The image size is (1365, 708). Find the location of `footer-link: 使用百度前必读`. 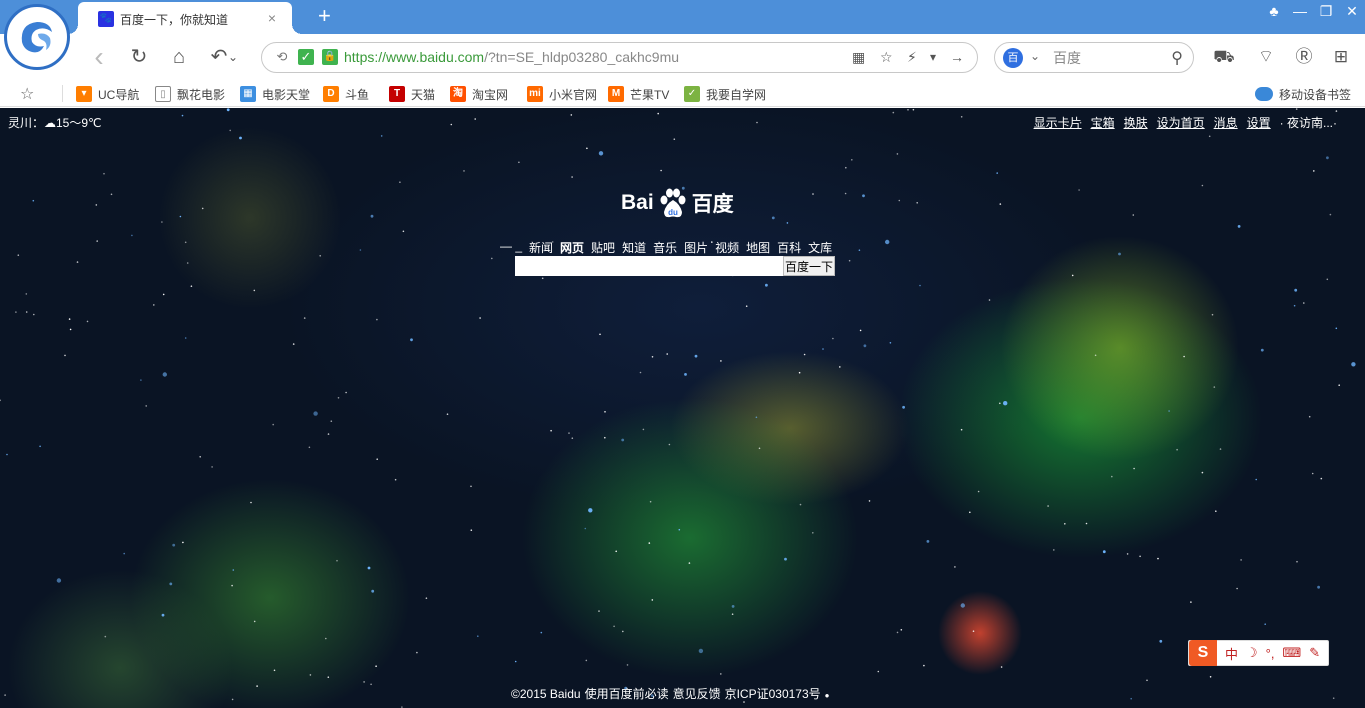

footer-link: 使用百度前必读 is located at coordinates (627, 694).